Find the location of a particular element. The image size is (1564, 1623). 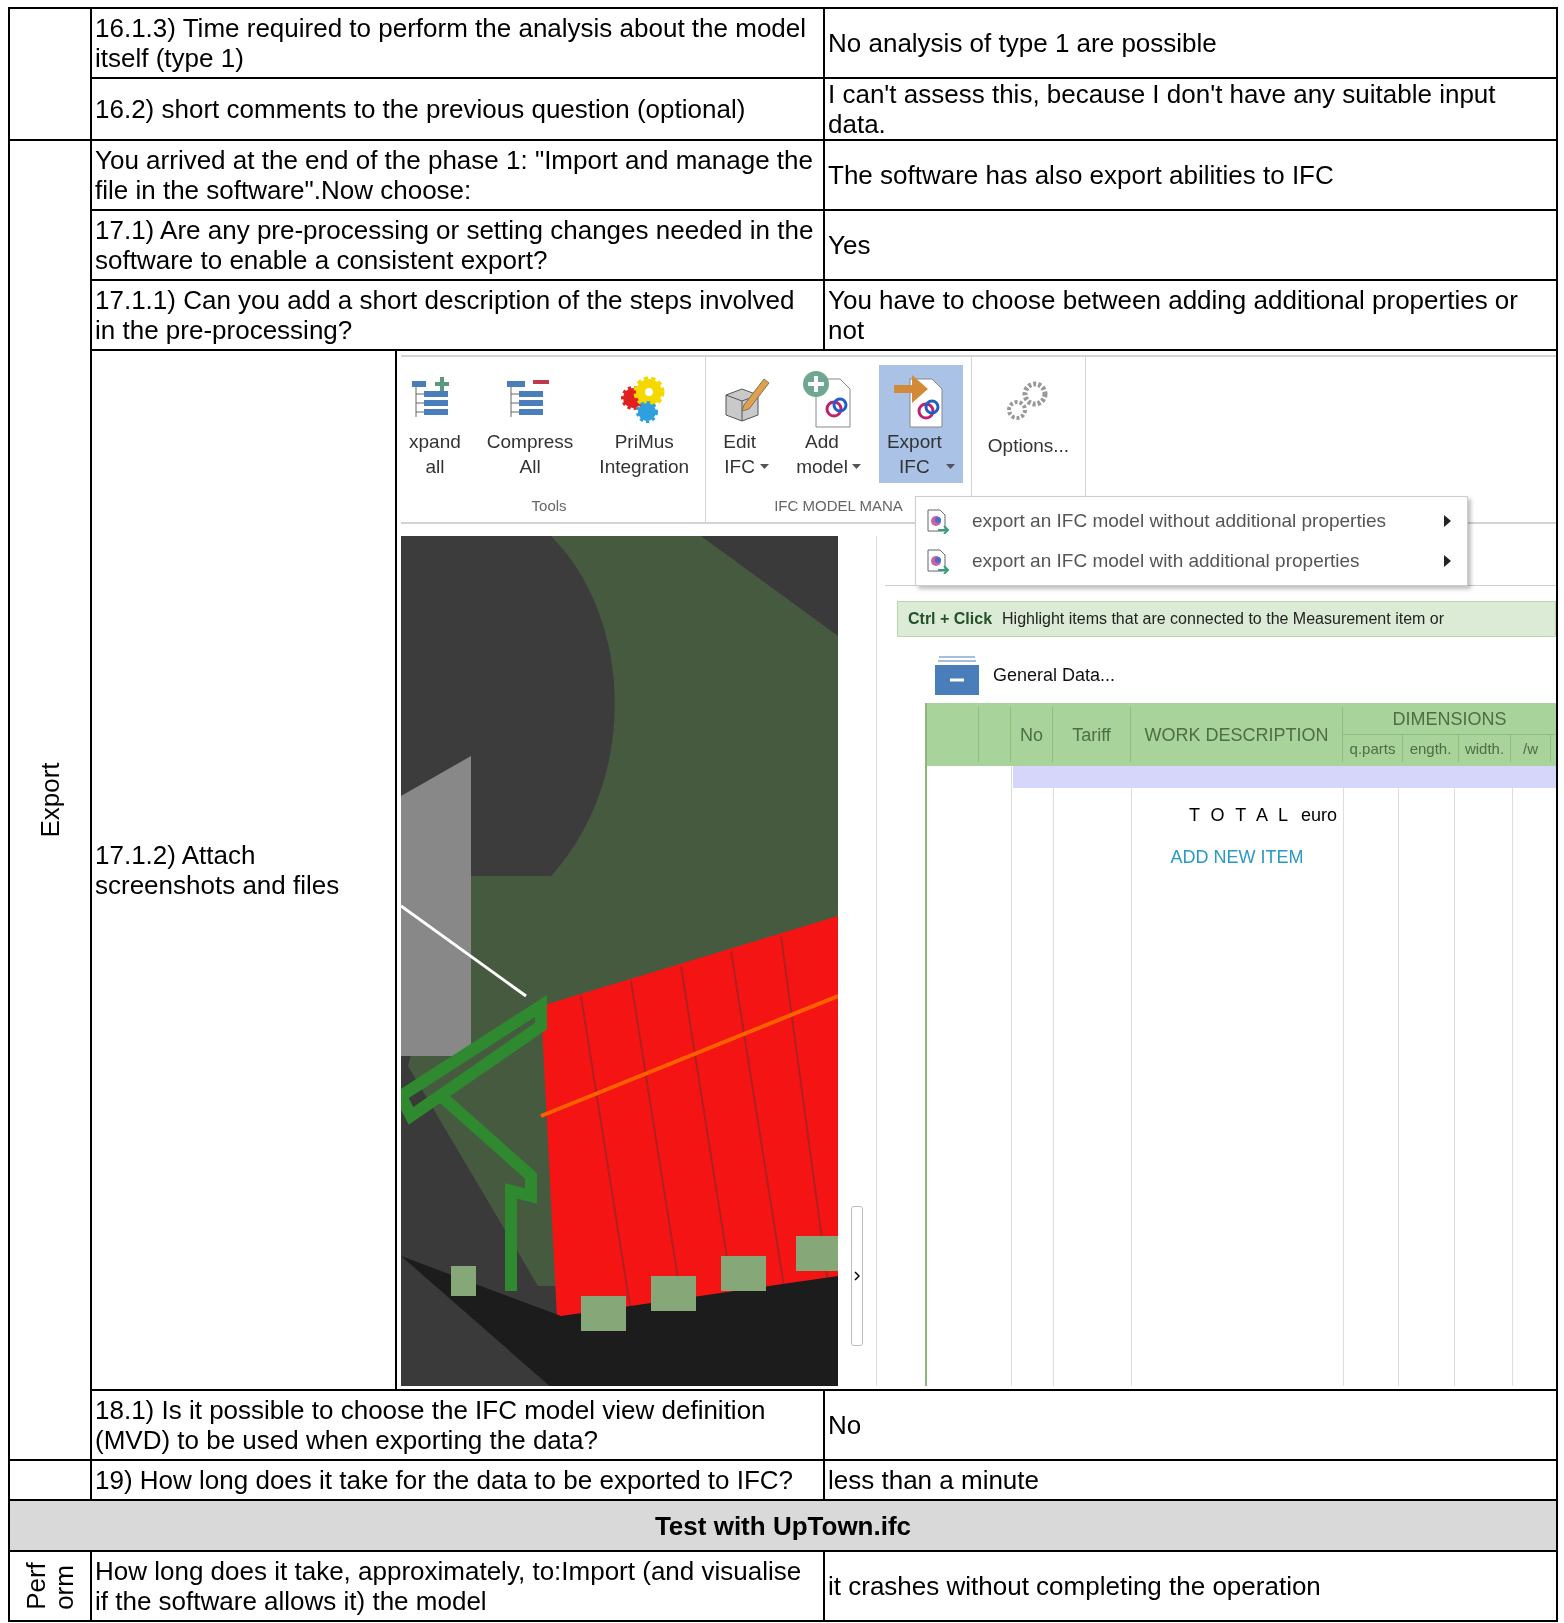

answer-text: it crashes without completing the operation is located at coordinates (1074, 1586).